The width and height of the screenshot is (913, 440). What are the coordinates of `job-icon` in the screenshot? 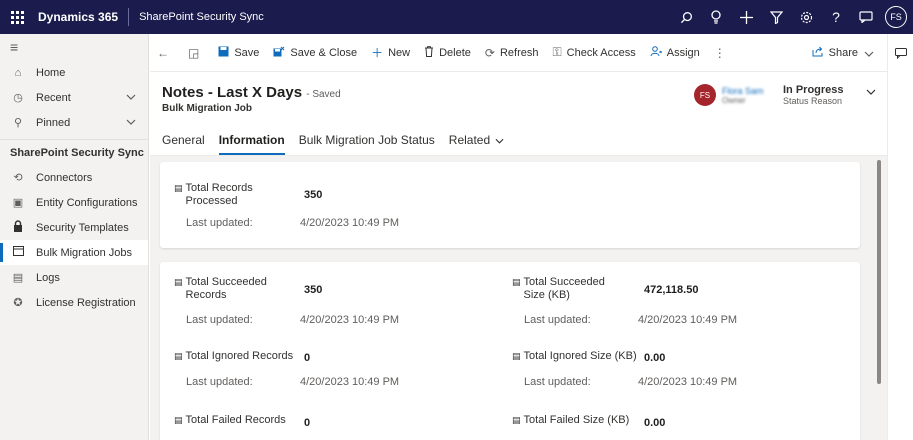 It's located at (18, 252).